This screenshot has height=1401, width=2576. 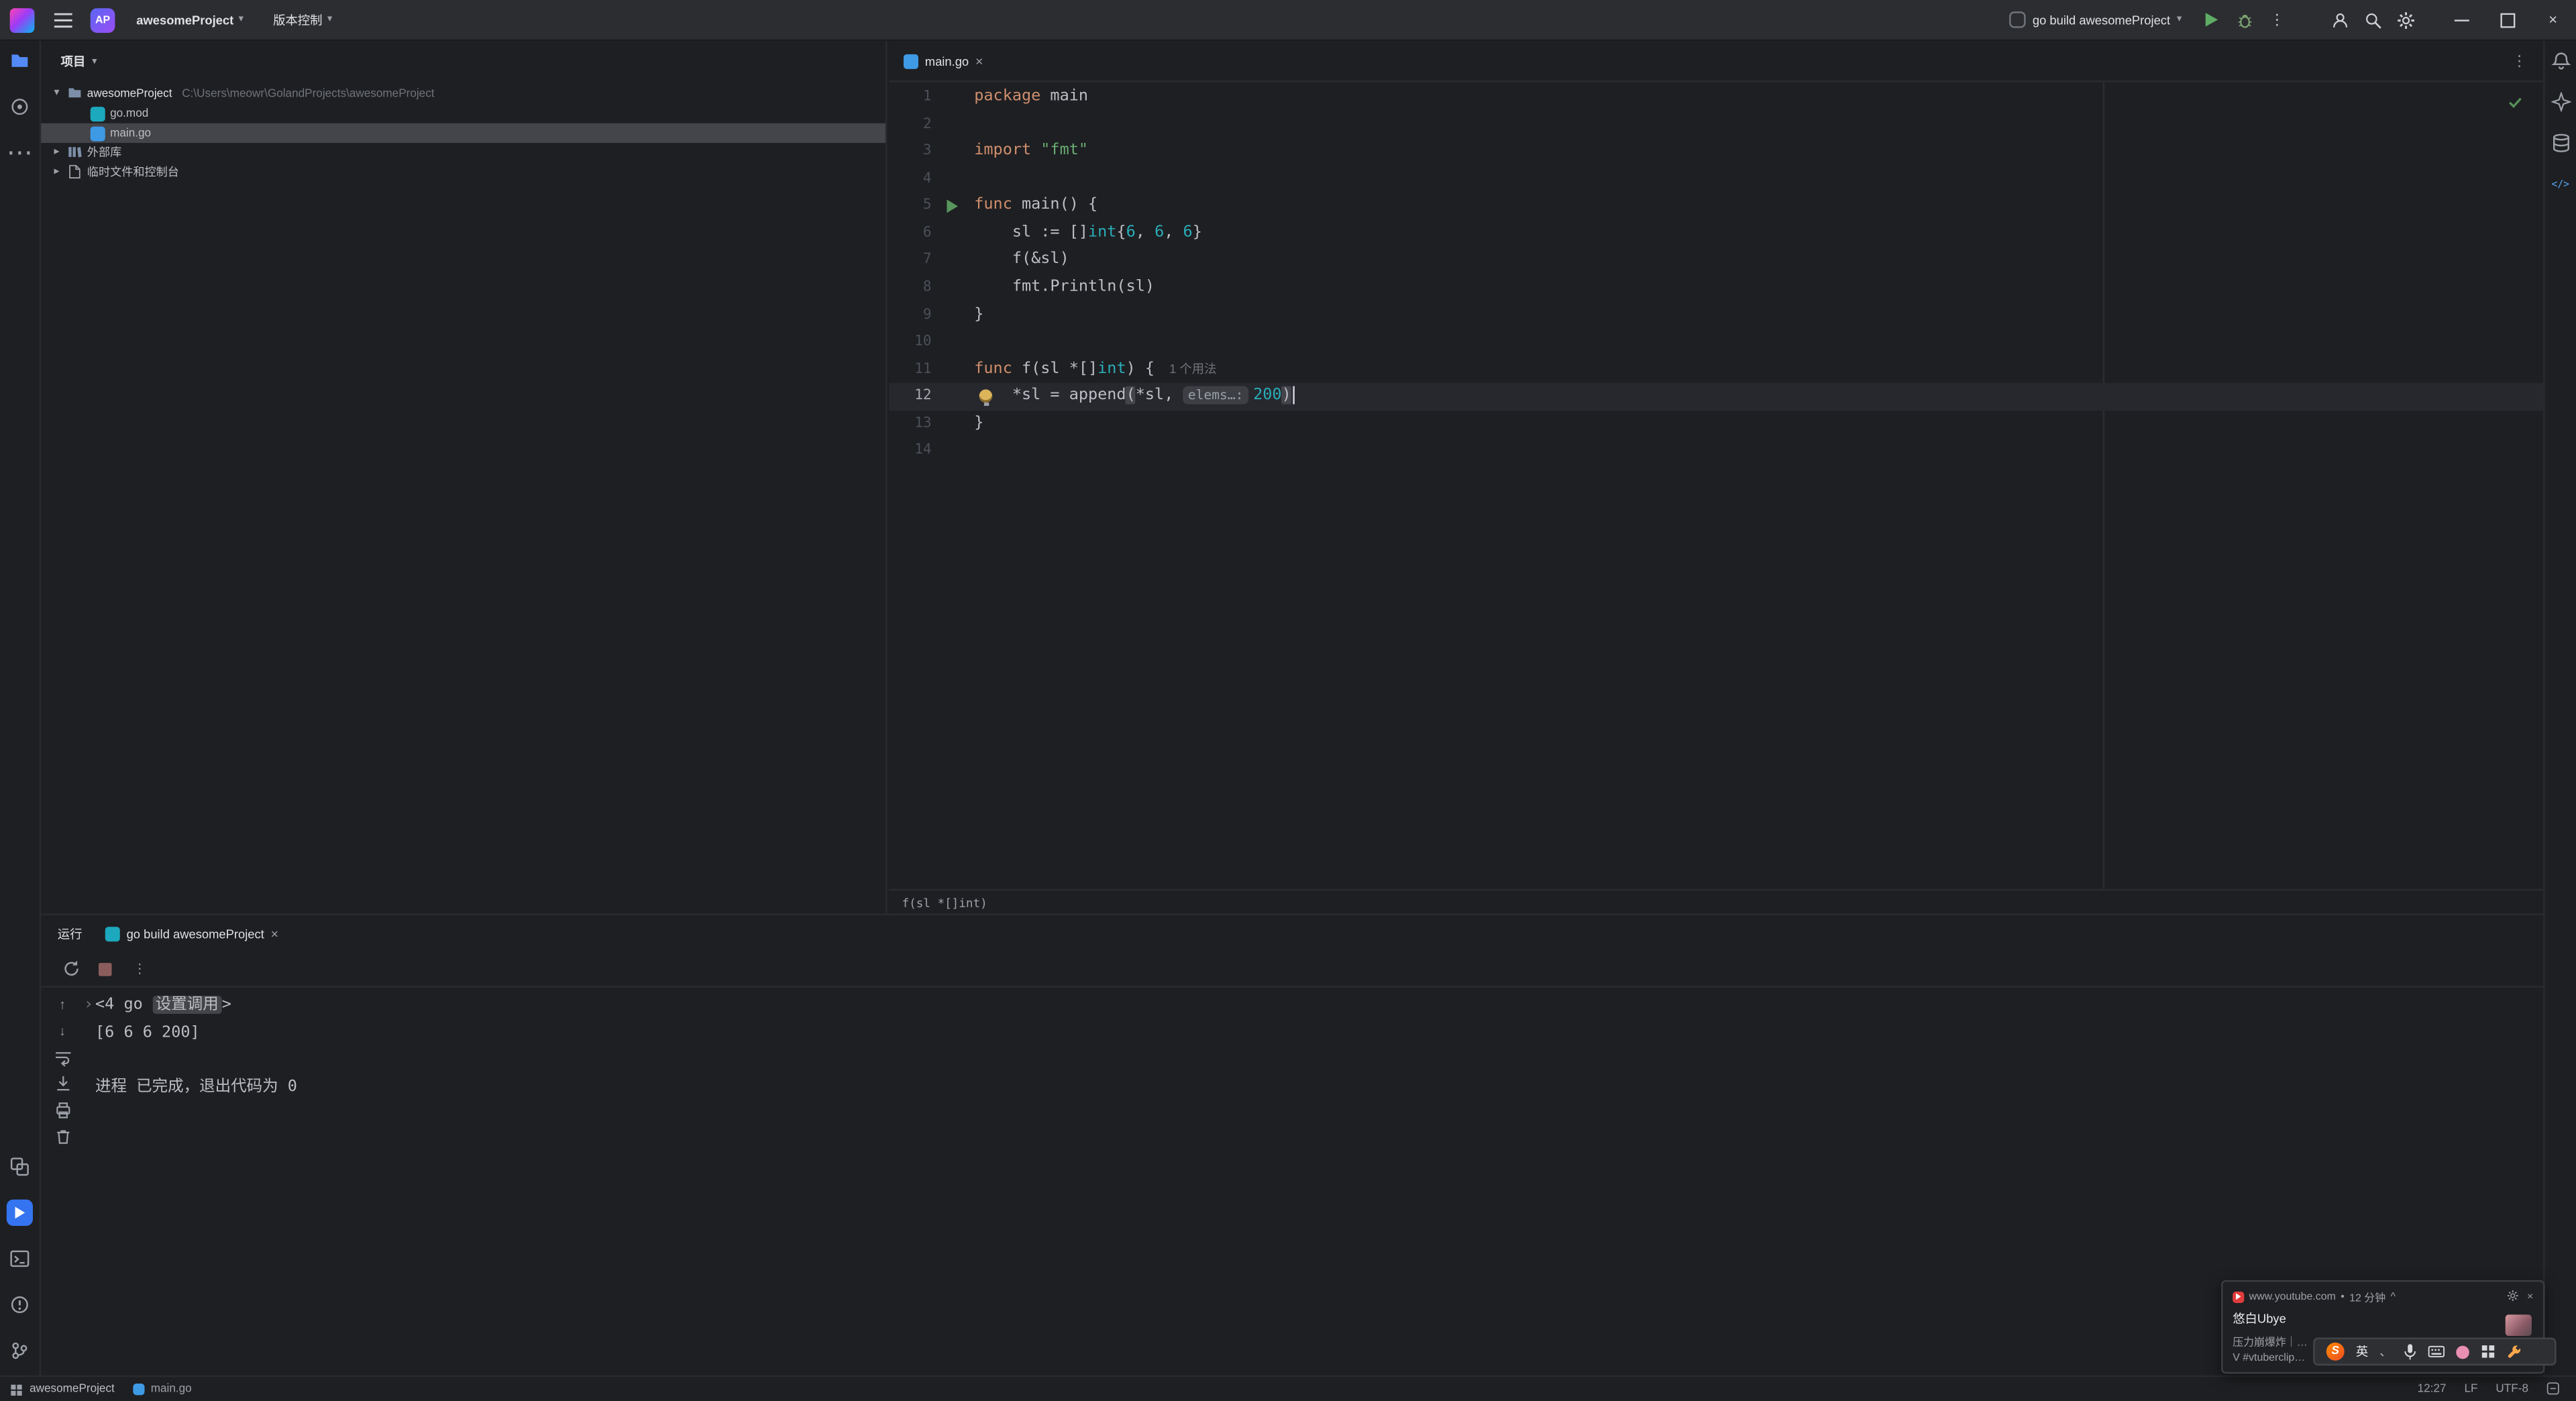 I want to click on project-panel-header: 项目 ▾, so click(x=463, y=61).